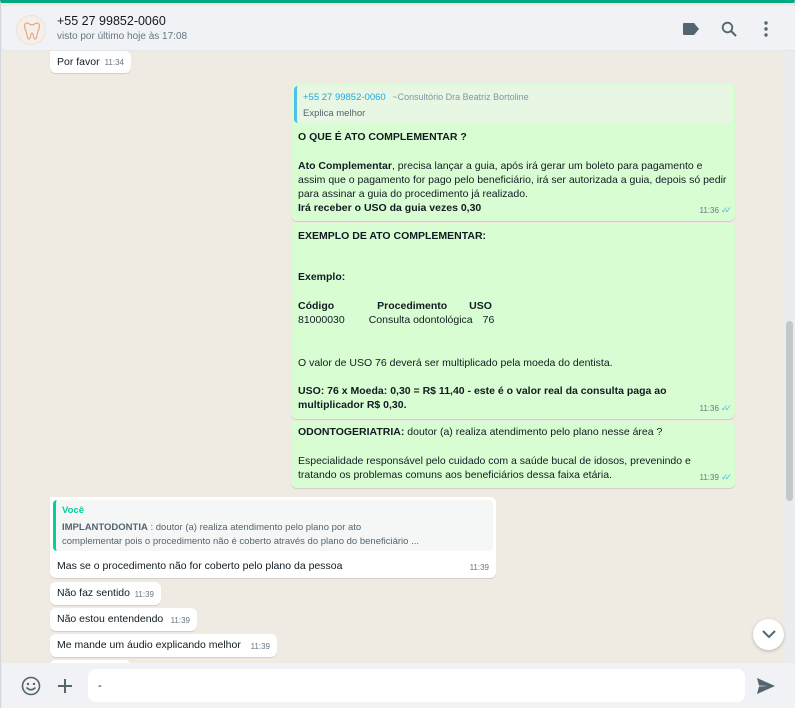 The height and width of the screenshot is (708, 795). What do you see at coordinates (789, 411) in the screenshot?
I see `scrollbar-thumb` at bounding box center [789, 411].